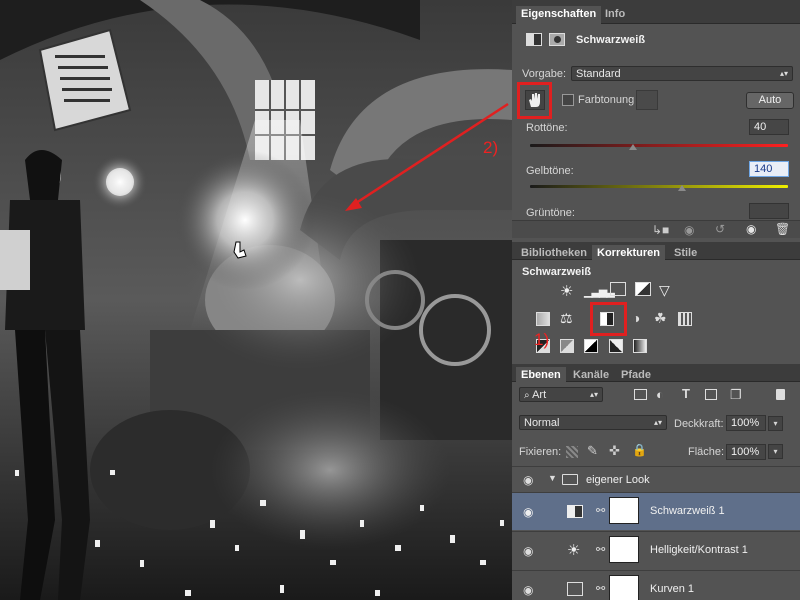 The height and width of the screenshot is (600, 800). I want to click on vibrance-icon: ▽, so click(664, 290).